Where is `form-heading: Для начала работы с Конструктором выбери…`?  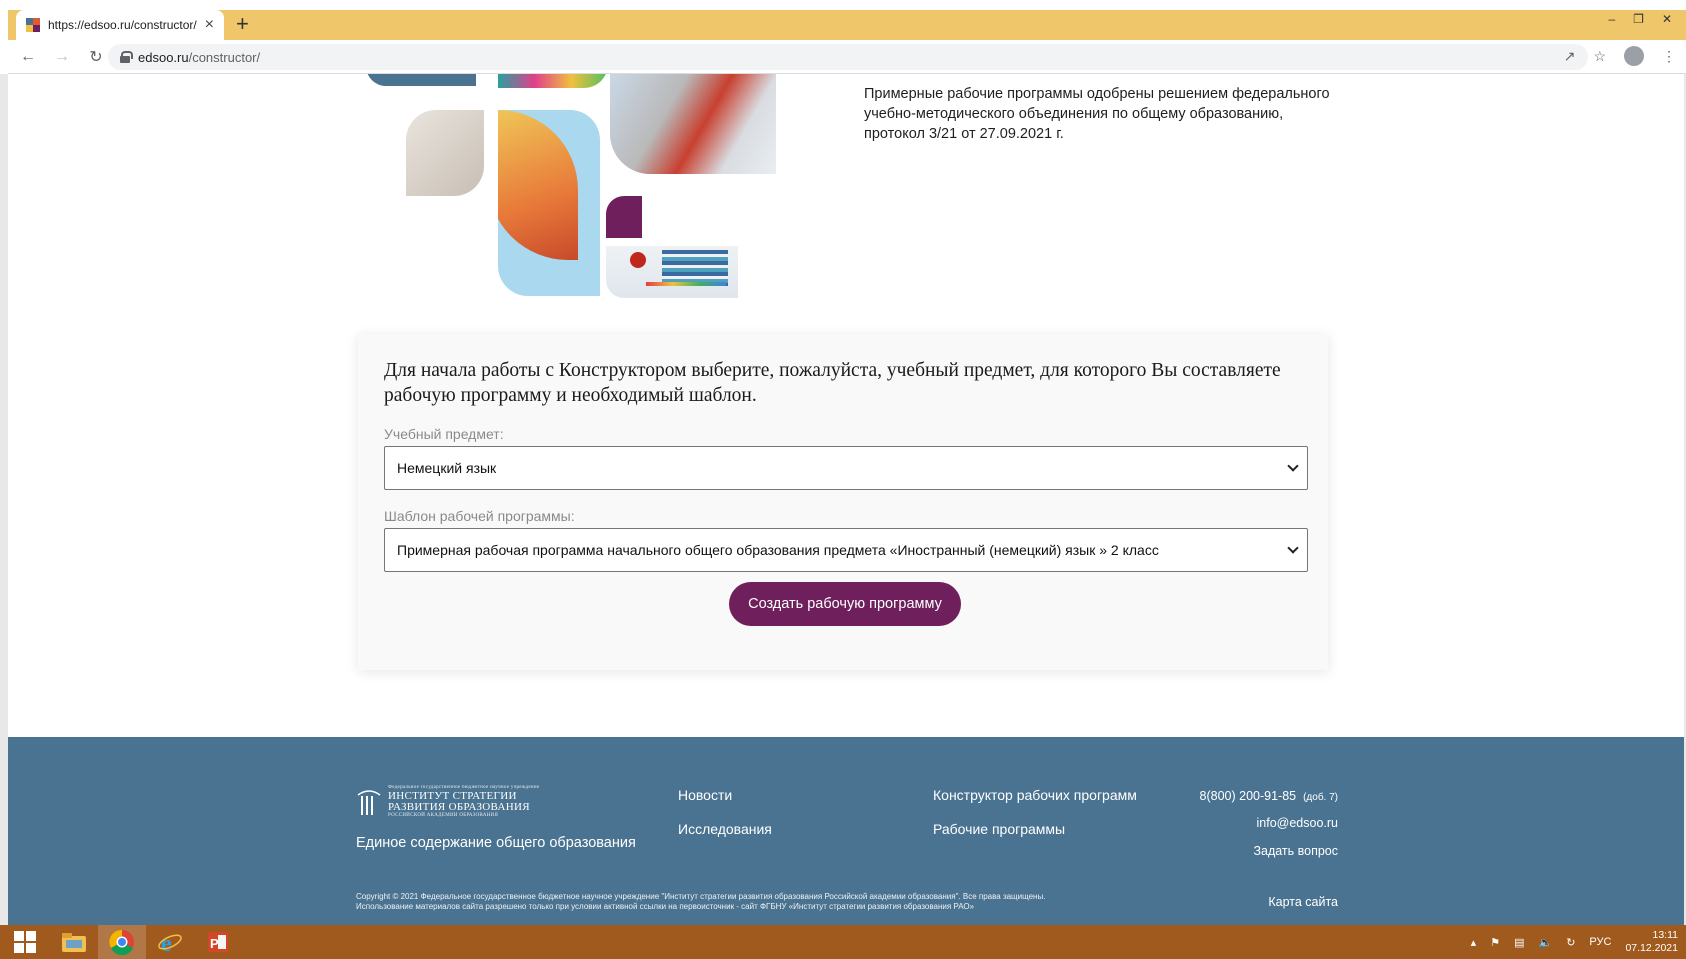 form-heading: Для начала работы с Конструктором выбери… is located at coordinates (832, 383).